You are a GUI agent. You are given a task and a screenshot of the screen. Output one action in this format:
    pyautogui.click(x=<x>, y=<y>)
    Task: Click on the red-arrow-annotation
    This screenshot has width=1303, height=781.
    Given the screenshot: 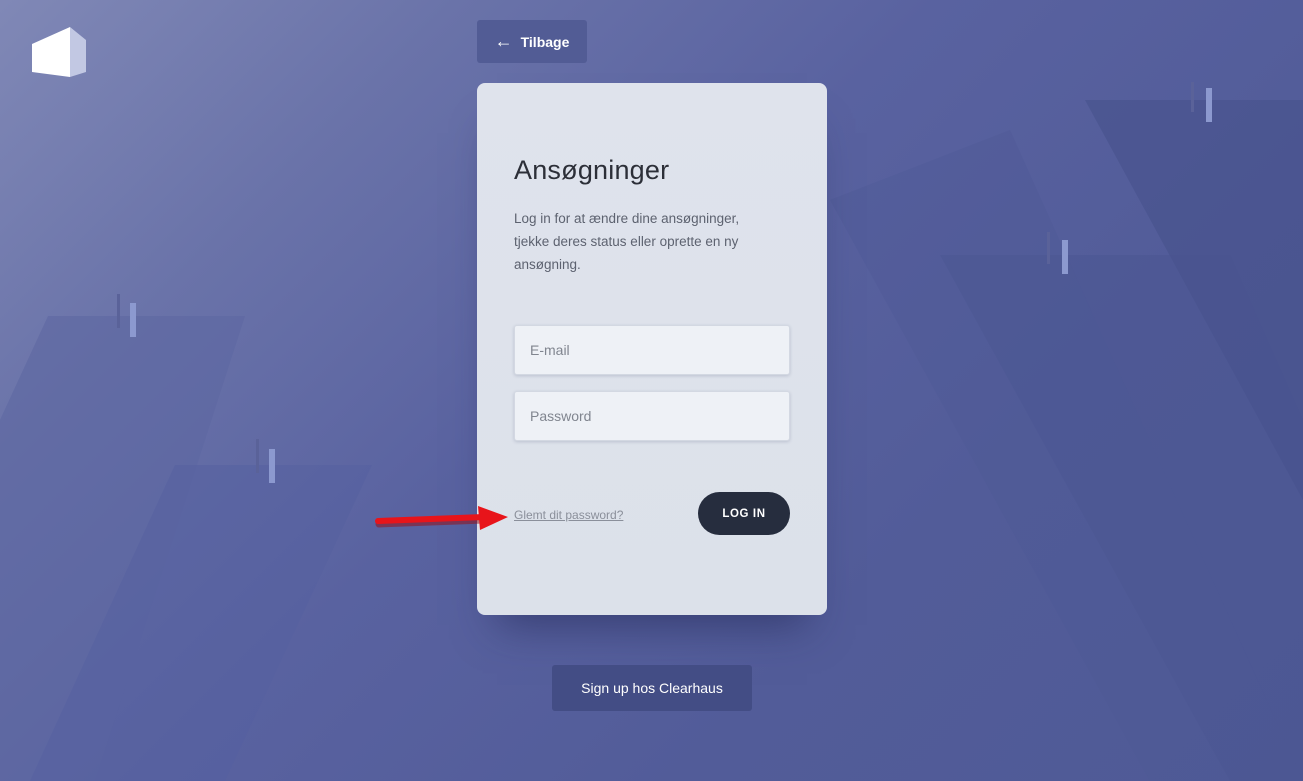 What is the action you would take?
    pyautogui.click(x=441, y=518)
    